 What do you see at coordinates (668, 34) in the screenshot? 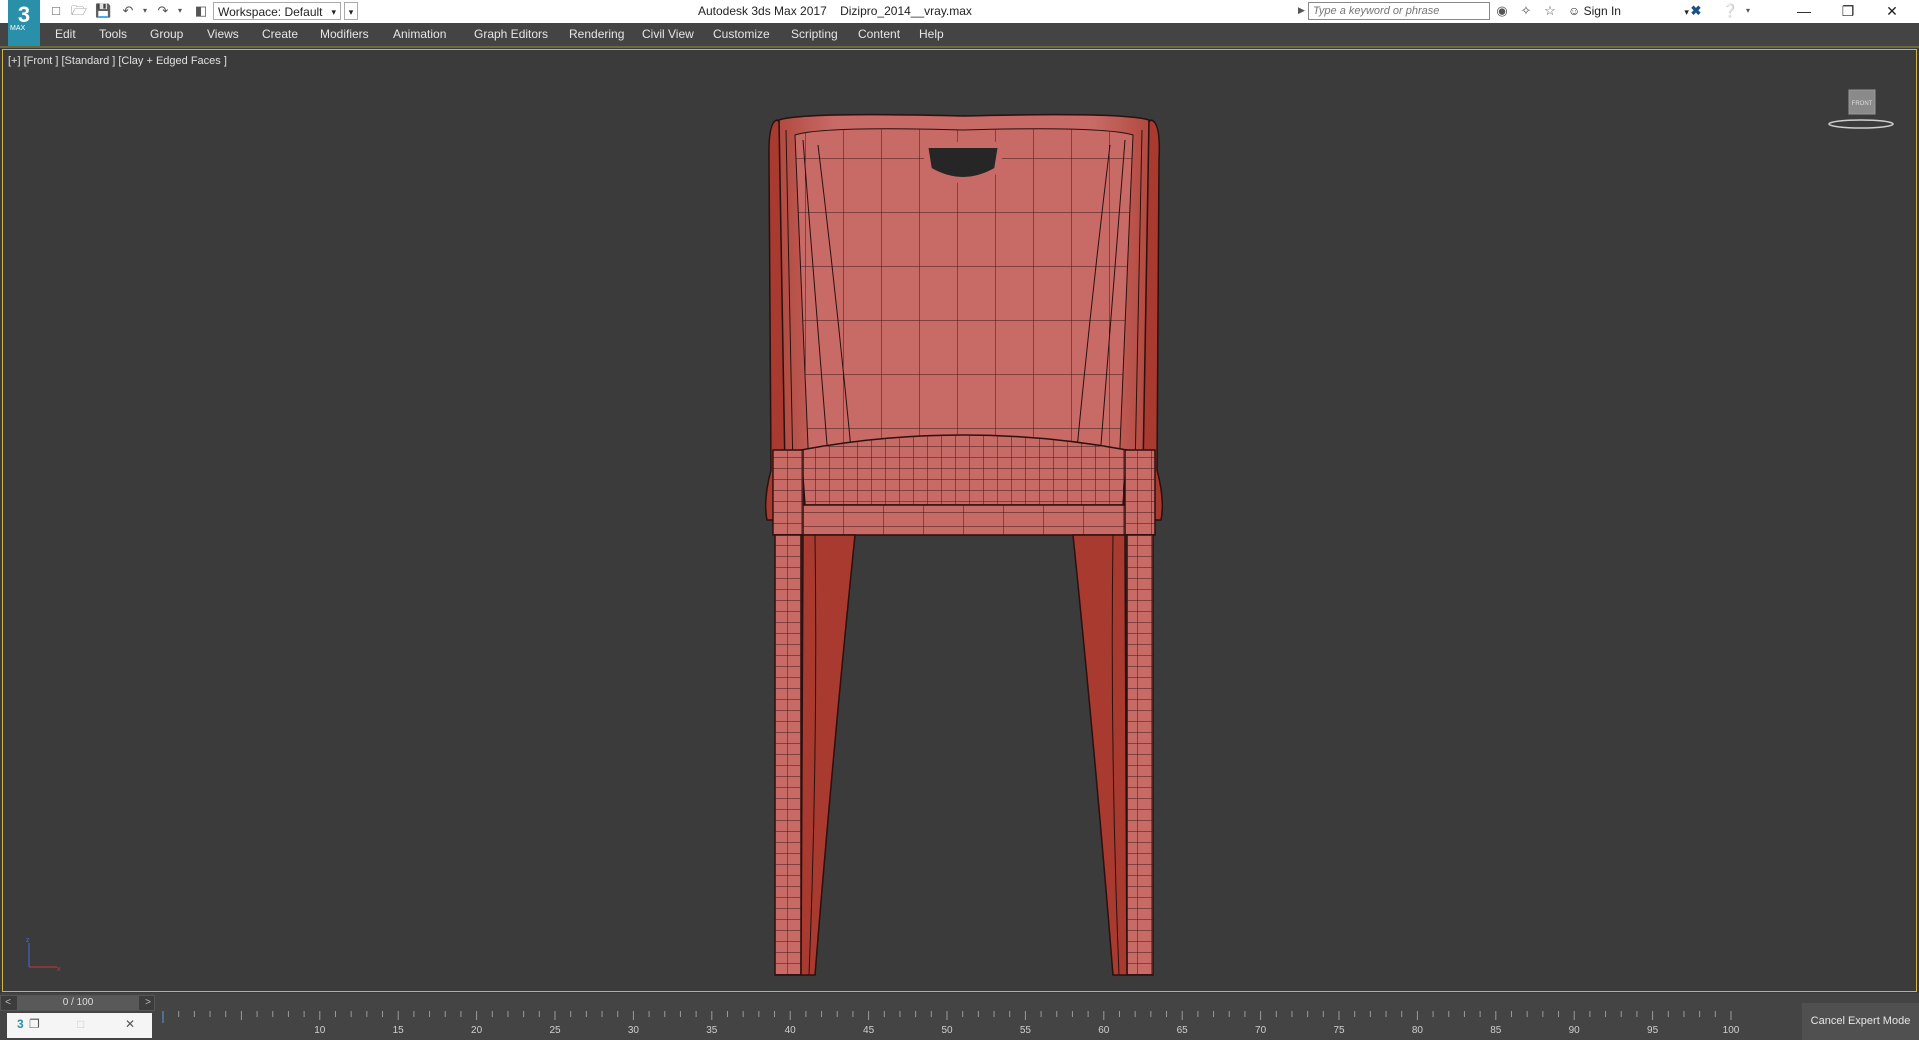
I see `menu-civil-view: Civil View` at bounding box center [668, 34].